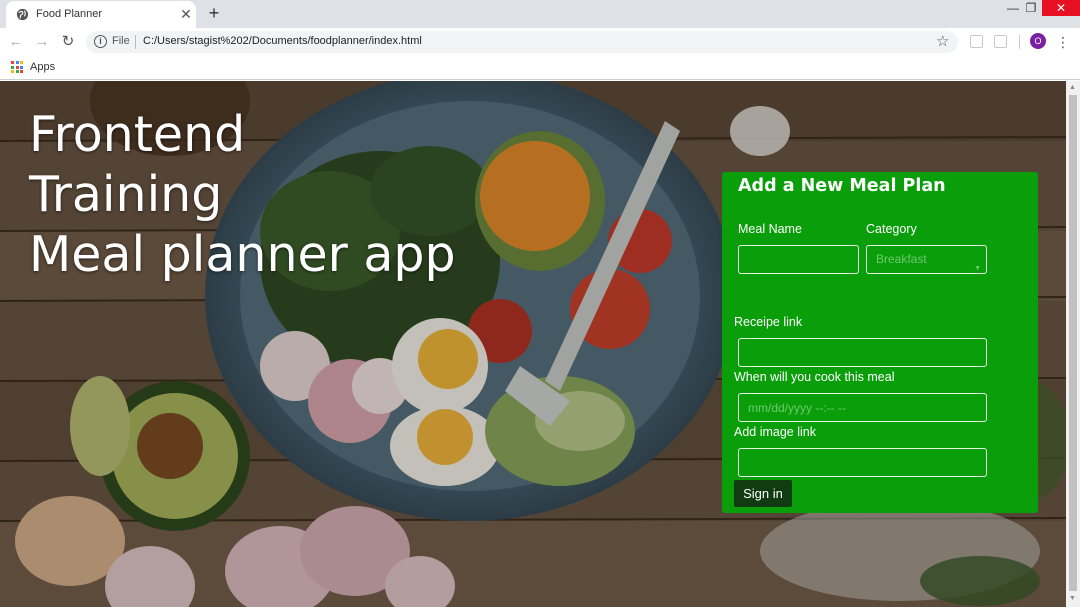  I want to click on scroll-down-icon: ▼, so click(1072, 598).